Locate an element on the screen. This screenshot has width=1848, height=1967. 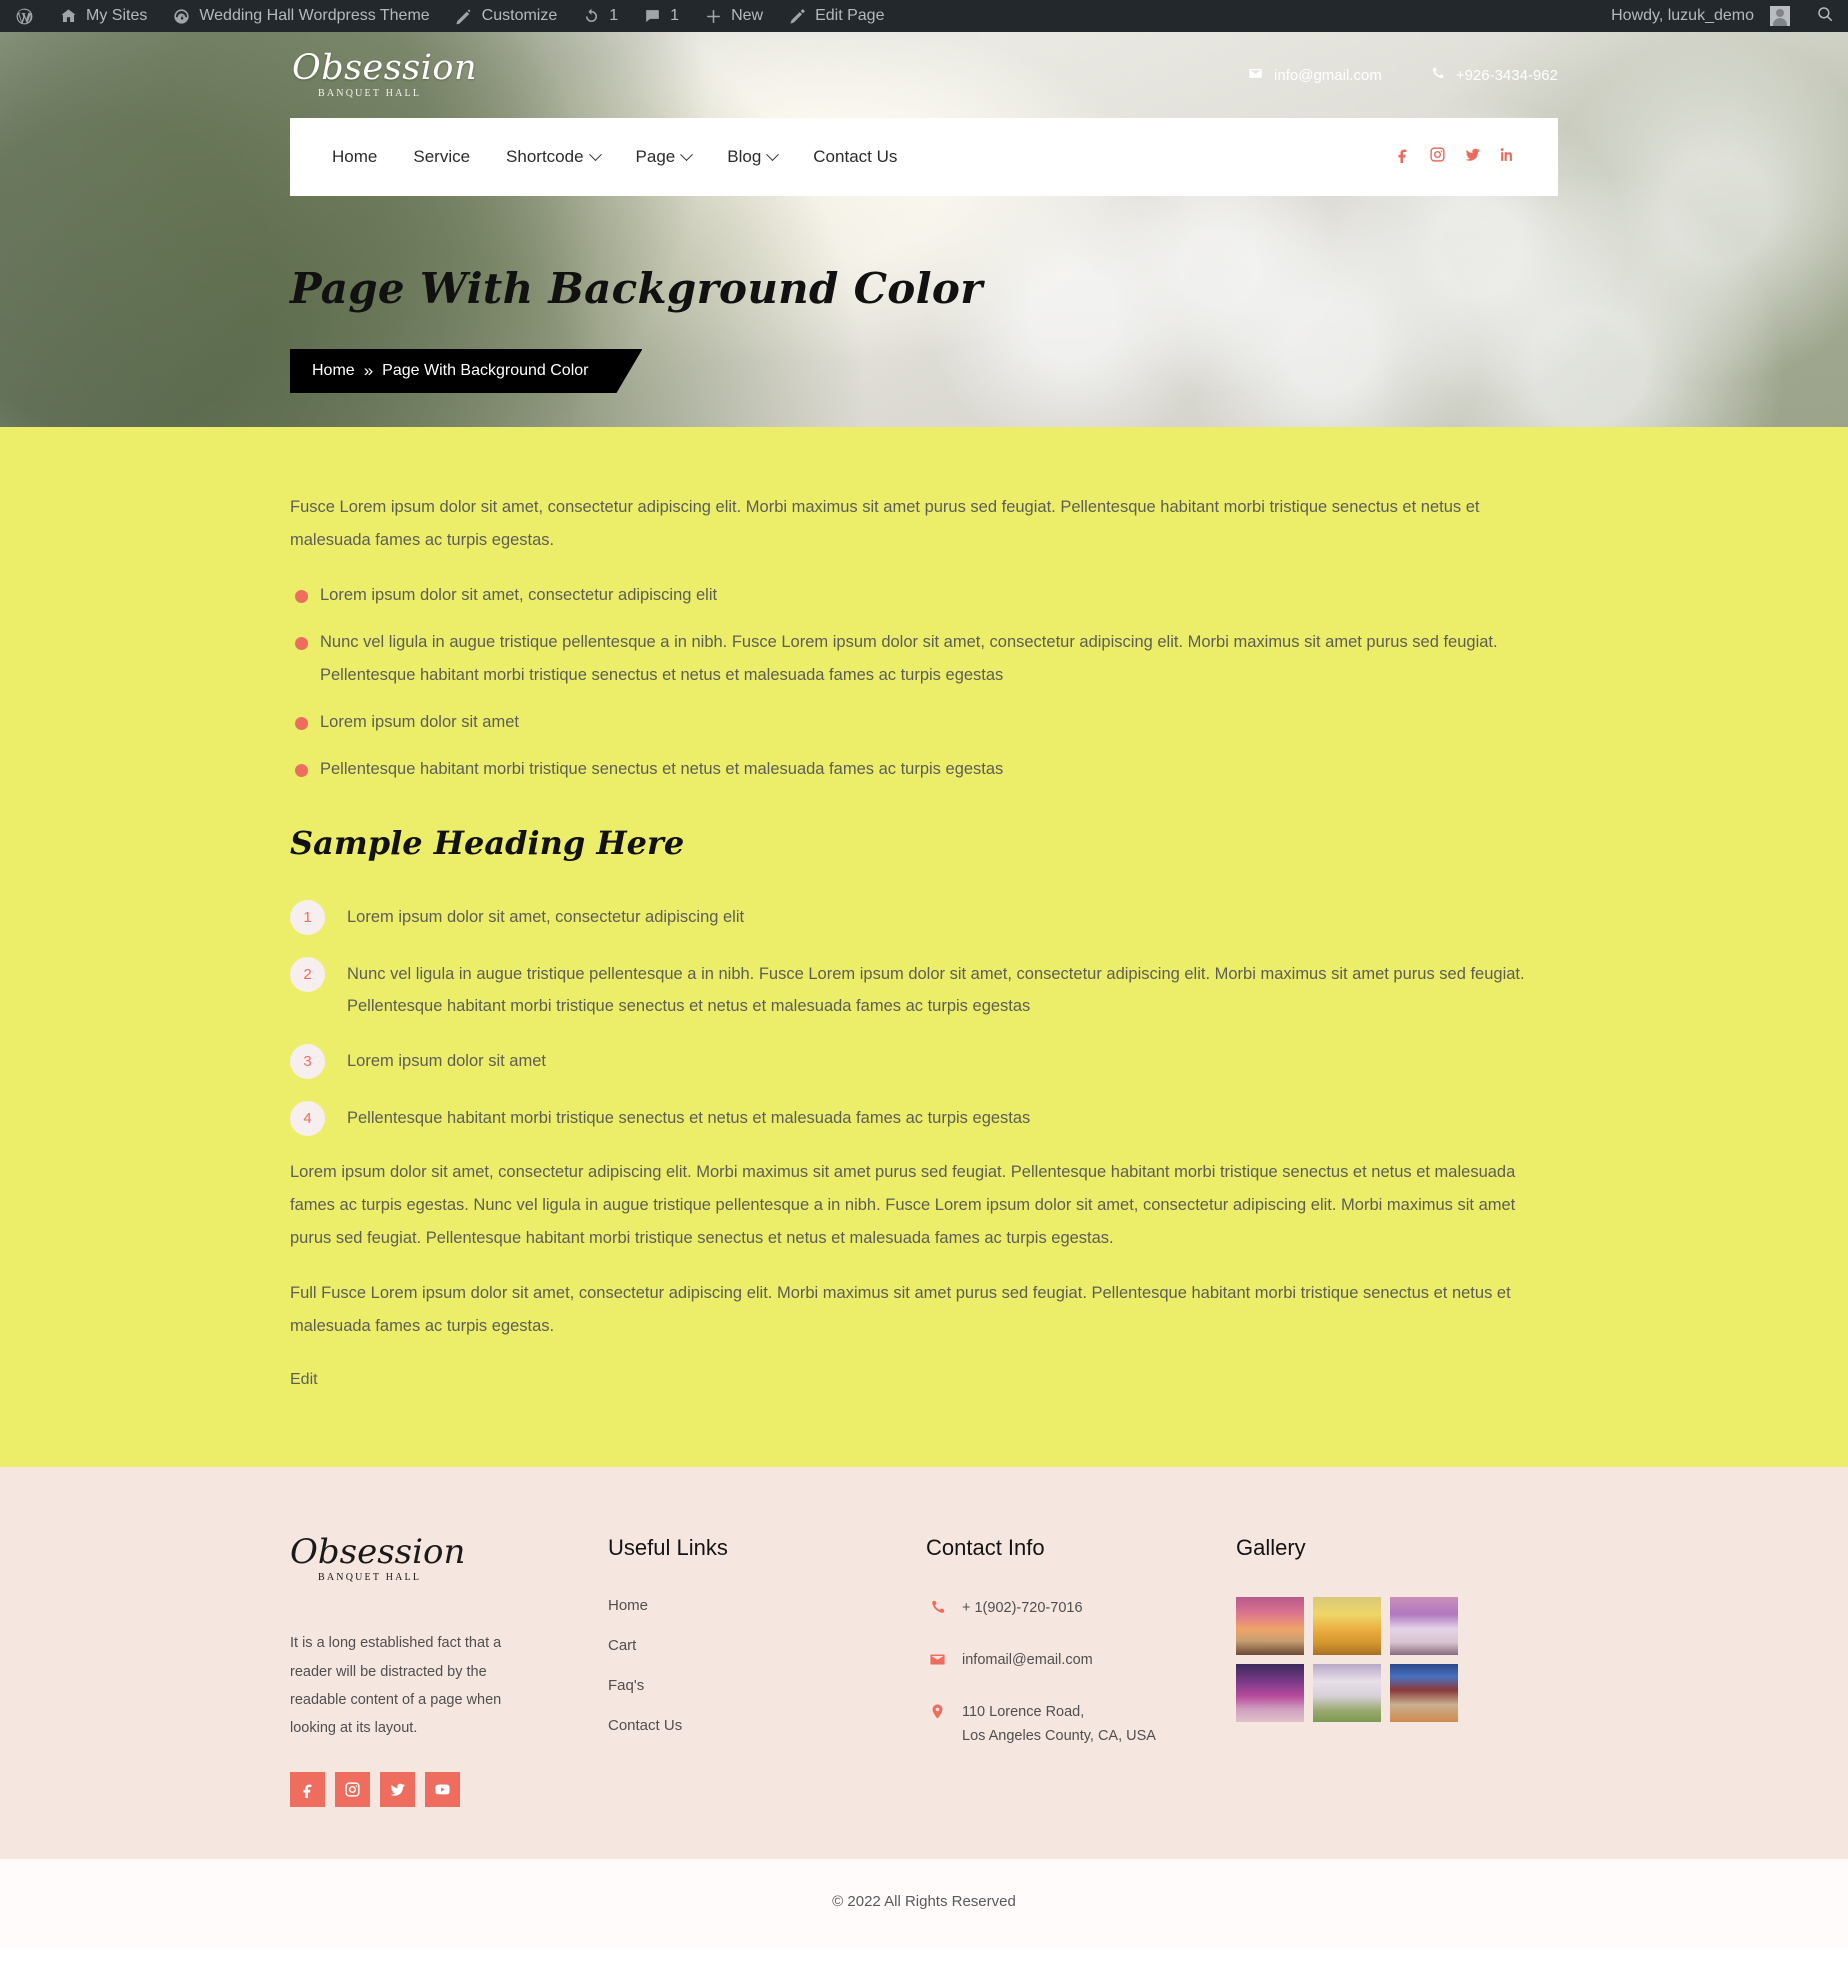
site-logo: Obsession Banquet Hall is located at coordinates (384, 74).